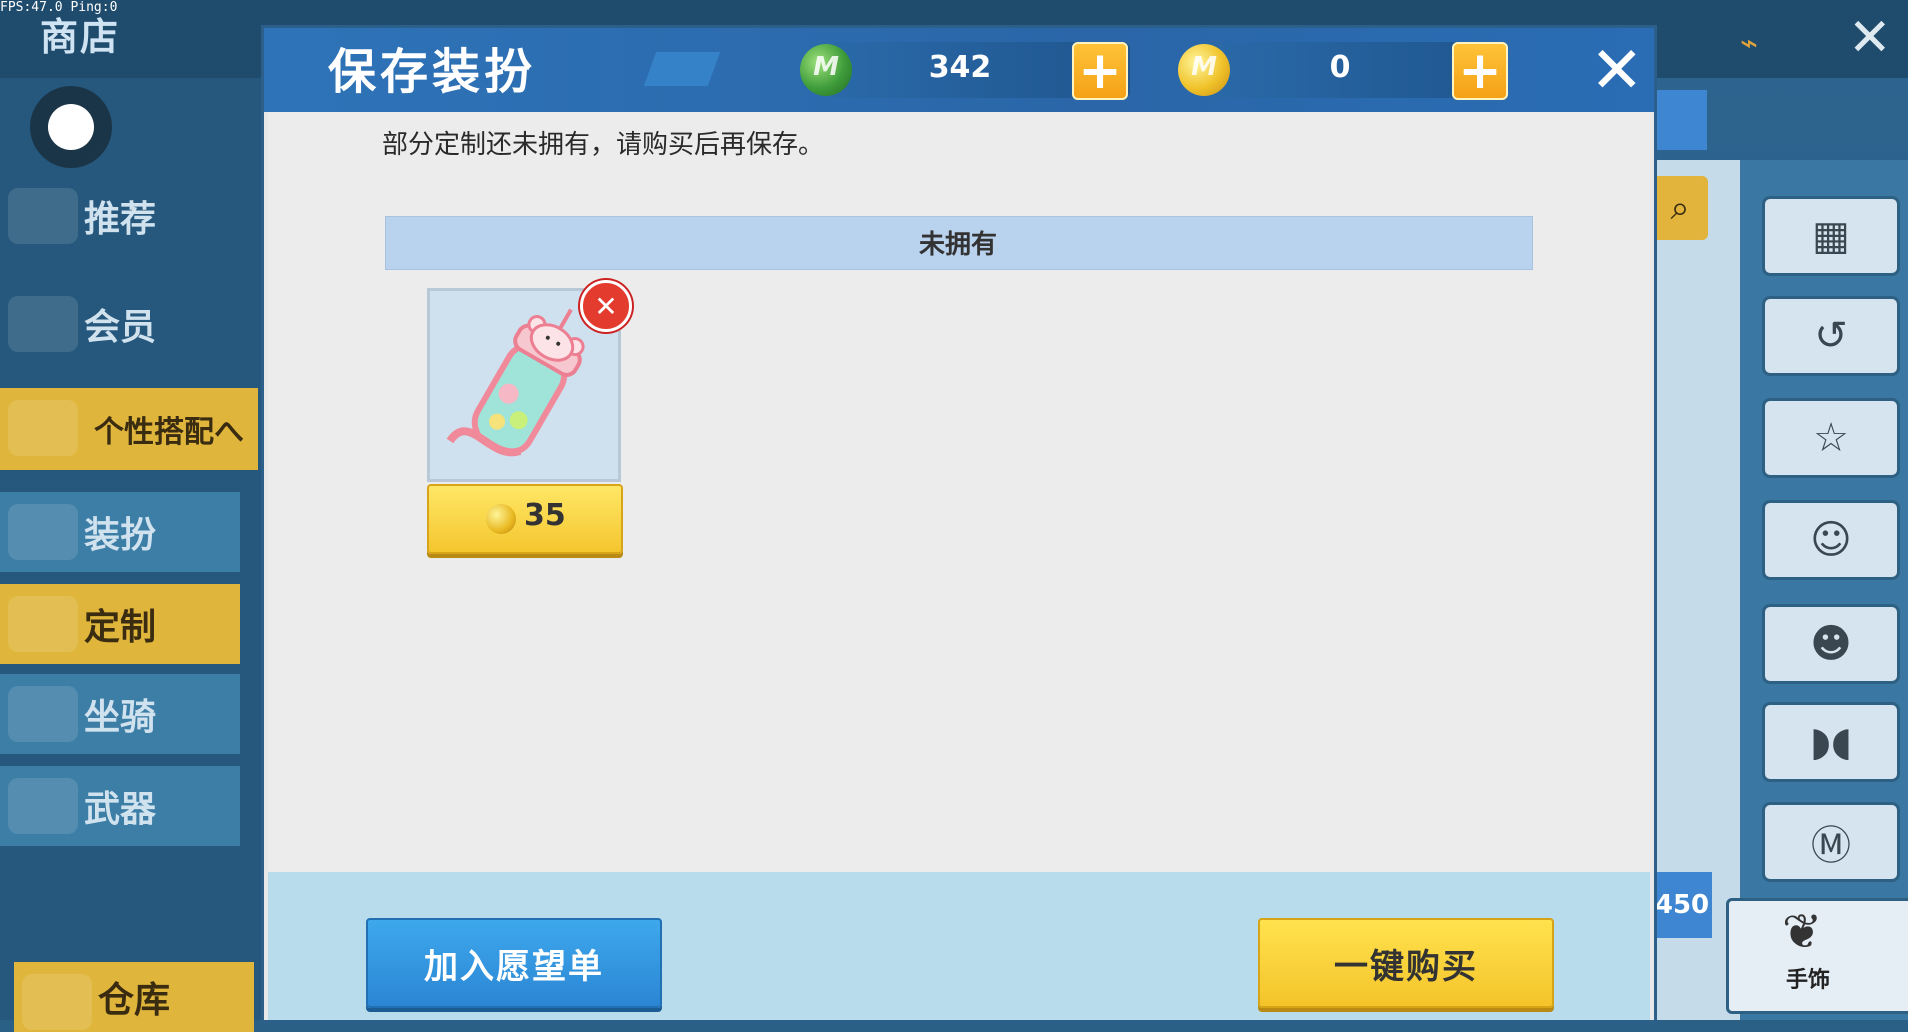 The image size is (1908, 1032). I want to click on face-icon: ☻, so click(1831, 644).